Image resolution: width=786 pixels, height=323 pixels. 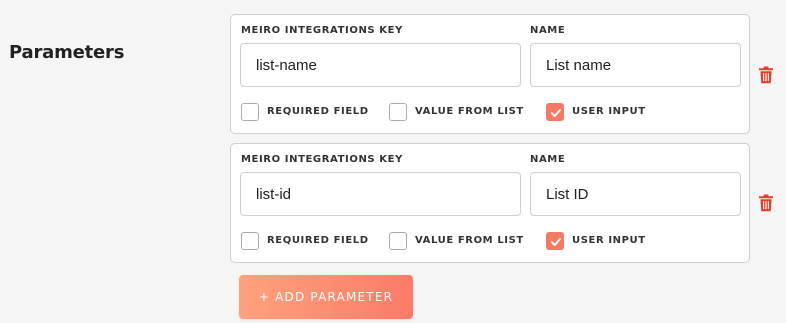 What do you see at coordinates (67, 52) in the screenshot?
I see `section-title: Parameters` at bounding box center [67, 52].